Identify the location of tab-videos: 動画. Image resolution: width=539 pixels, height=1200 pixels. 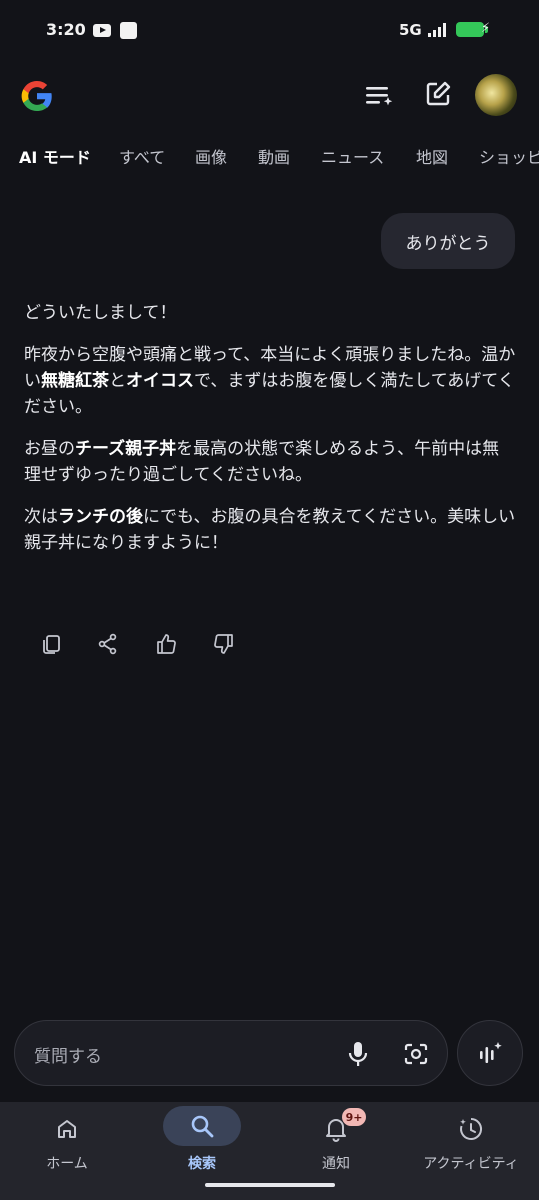
(274, 156).